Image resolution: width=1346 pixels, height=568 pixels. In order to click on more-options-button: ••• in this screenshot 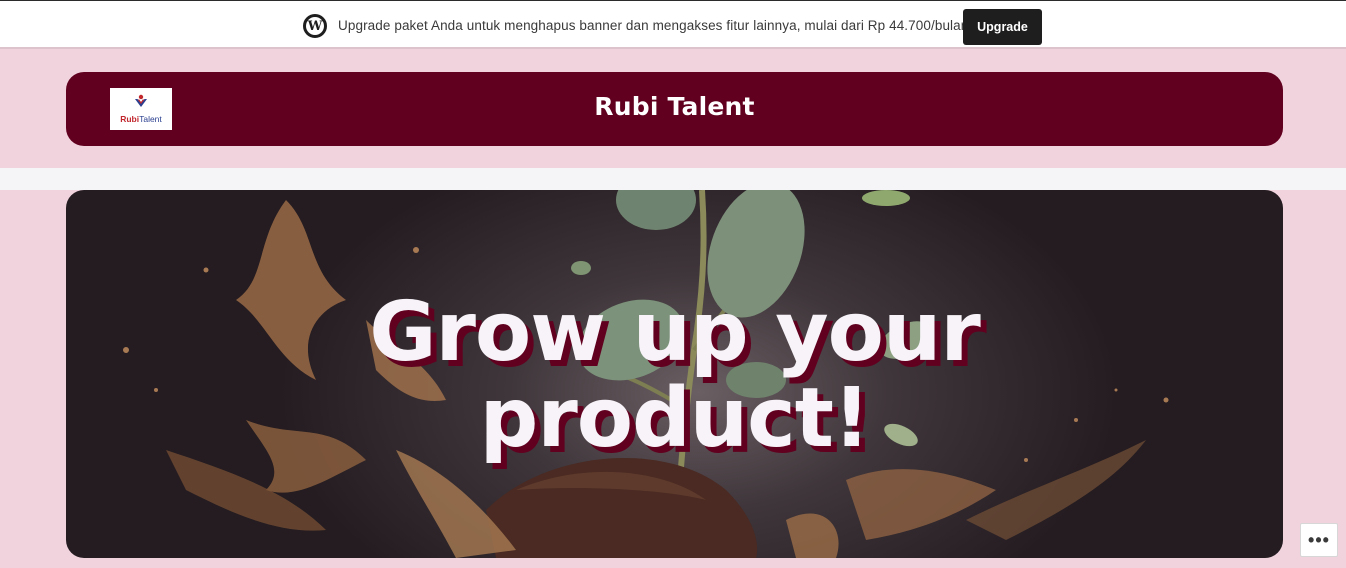, I will do `click(1319, 540)`.